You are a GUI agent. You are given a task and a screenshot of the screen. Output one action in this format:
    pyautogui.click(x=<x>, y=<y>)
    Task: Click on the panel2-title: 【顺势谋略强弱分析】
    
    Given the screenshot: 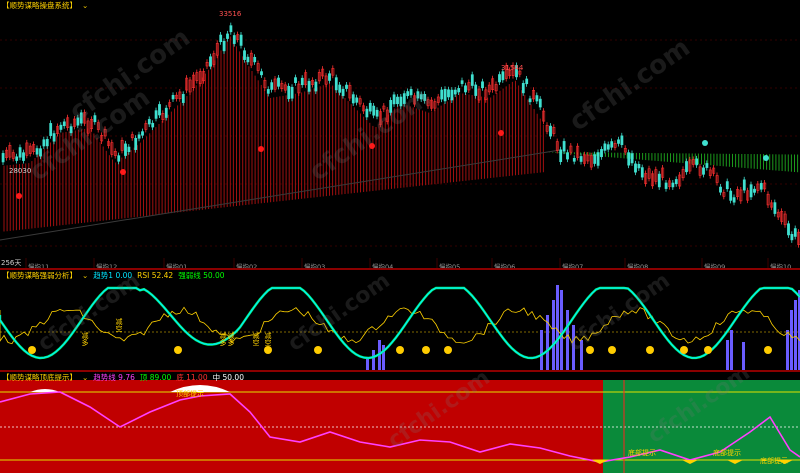 What is the action you would take?
    pyautogui.click(x=39, y=275)
    